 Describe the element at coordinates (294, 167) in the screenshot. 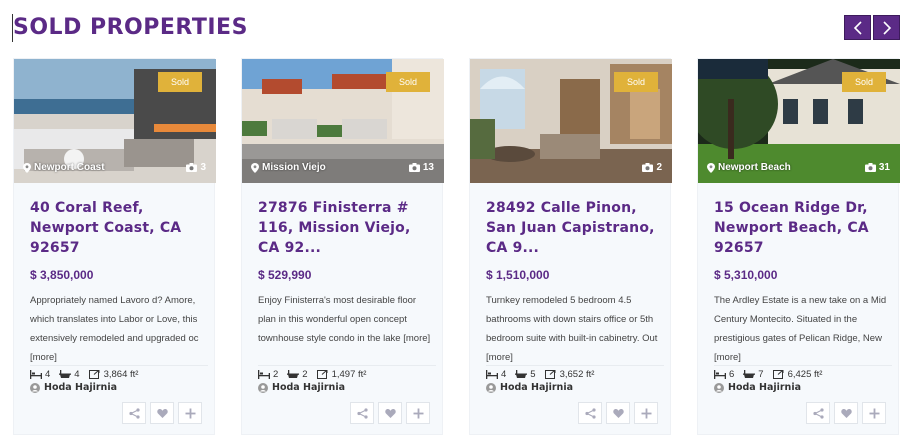

I see `location-text: Mission Viejo` at that location.